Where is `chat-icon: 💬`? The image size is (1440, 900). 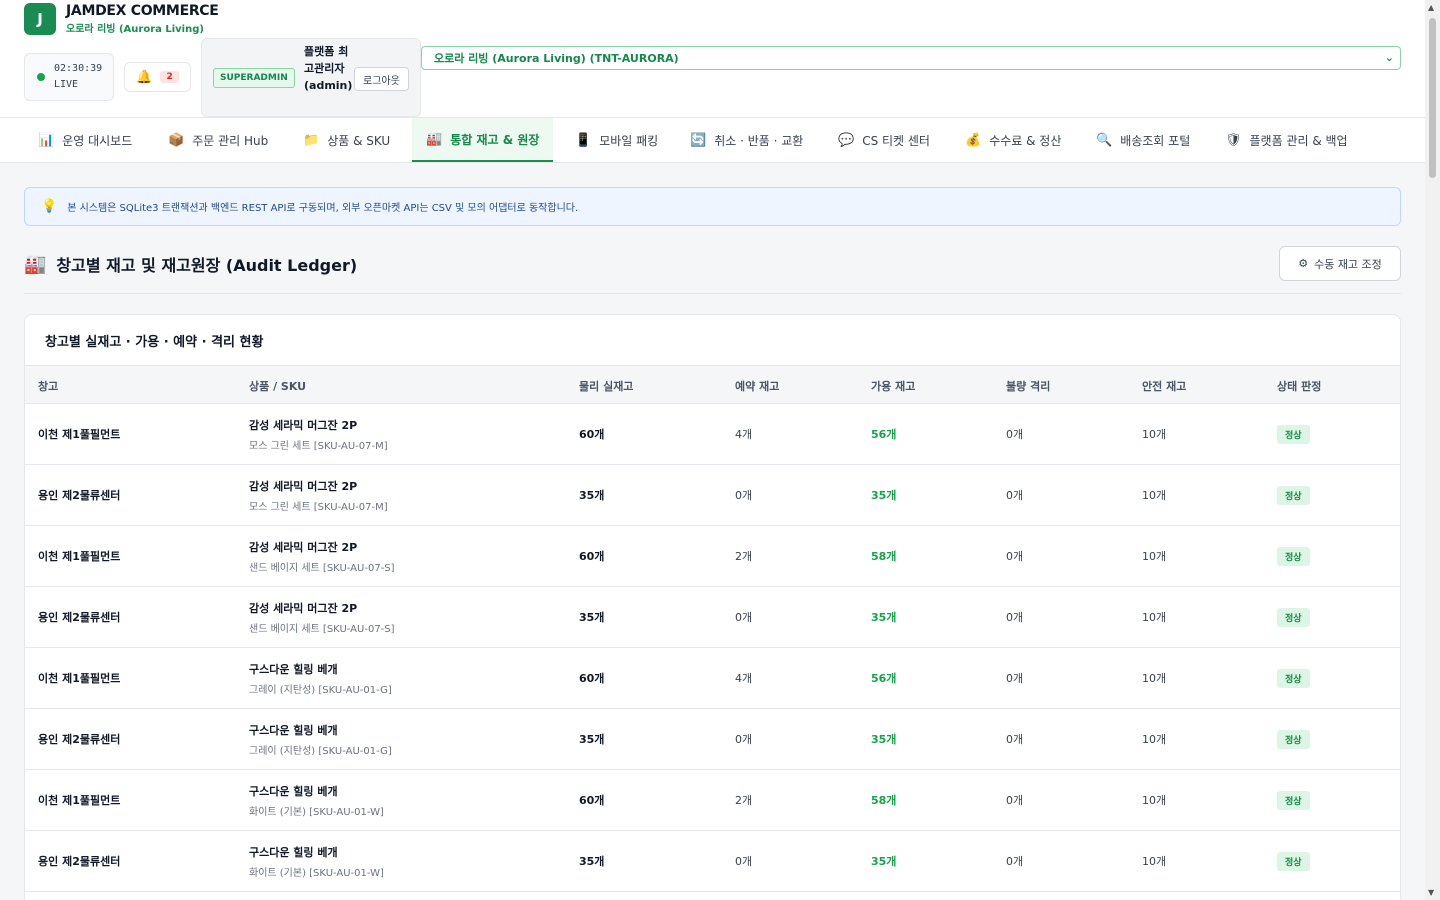
chat-icon: 💬 is located at coordinates (846, 140).